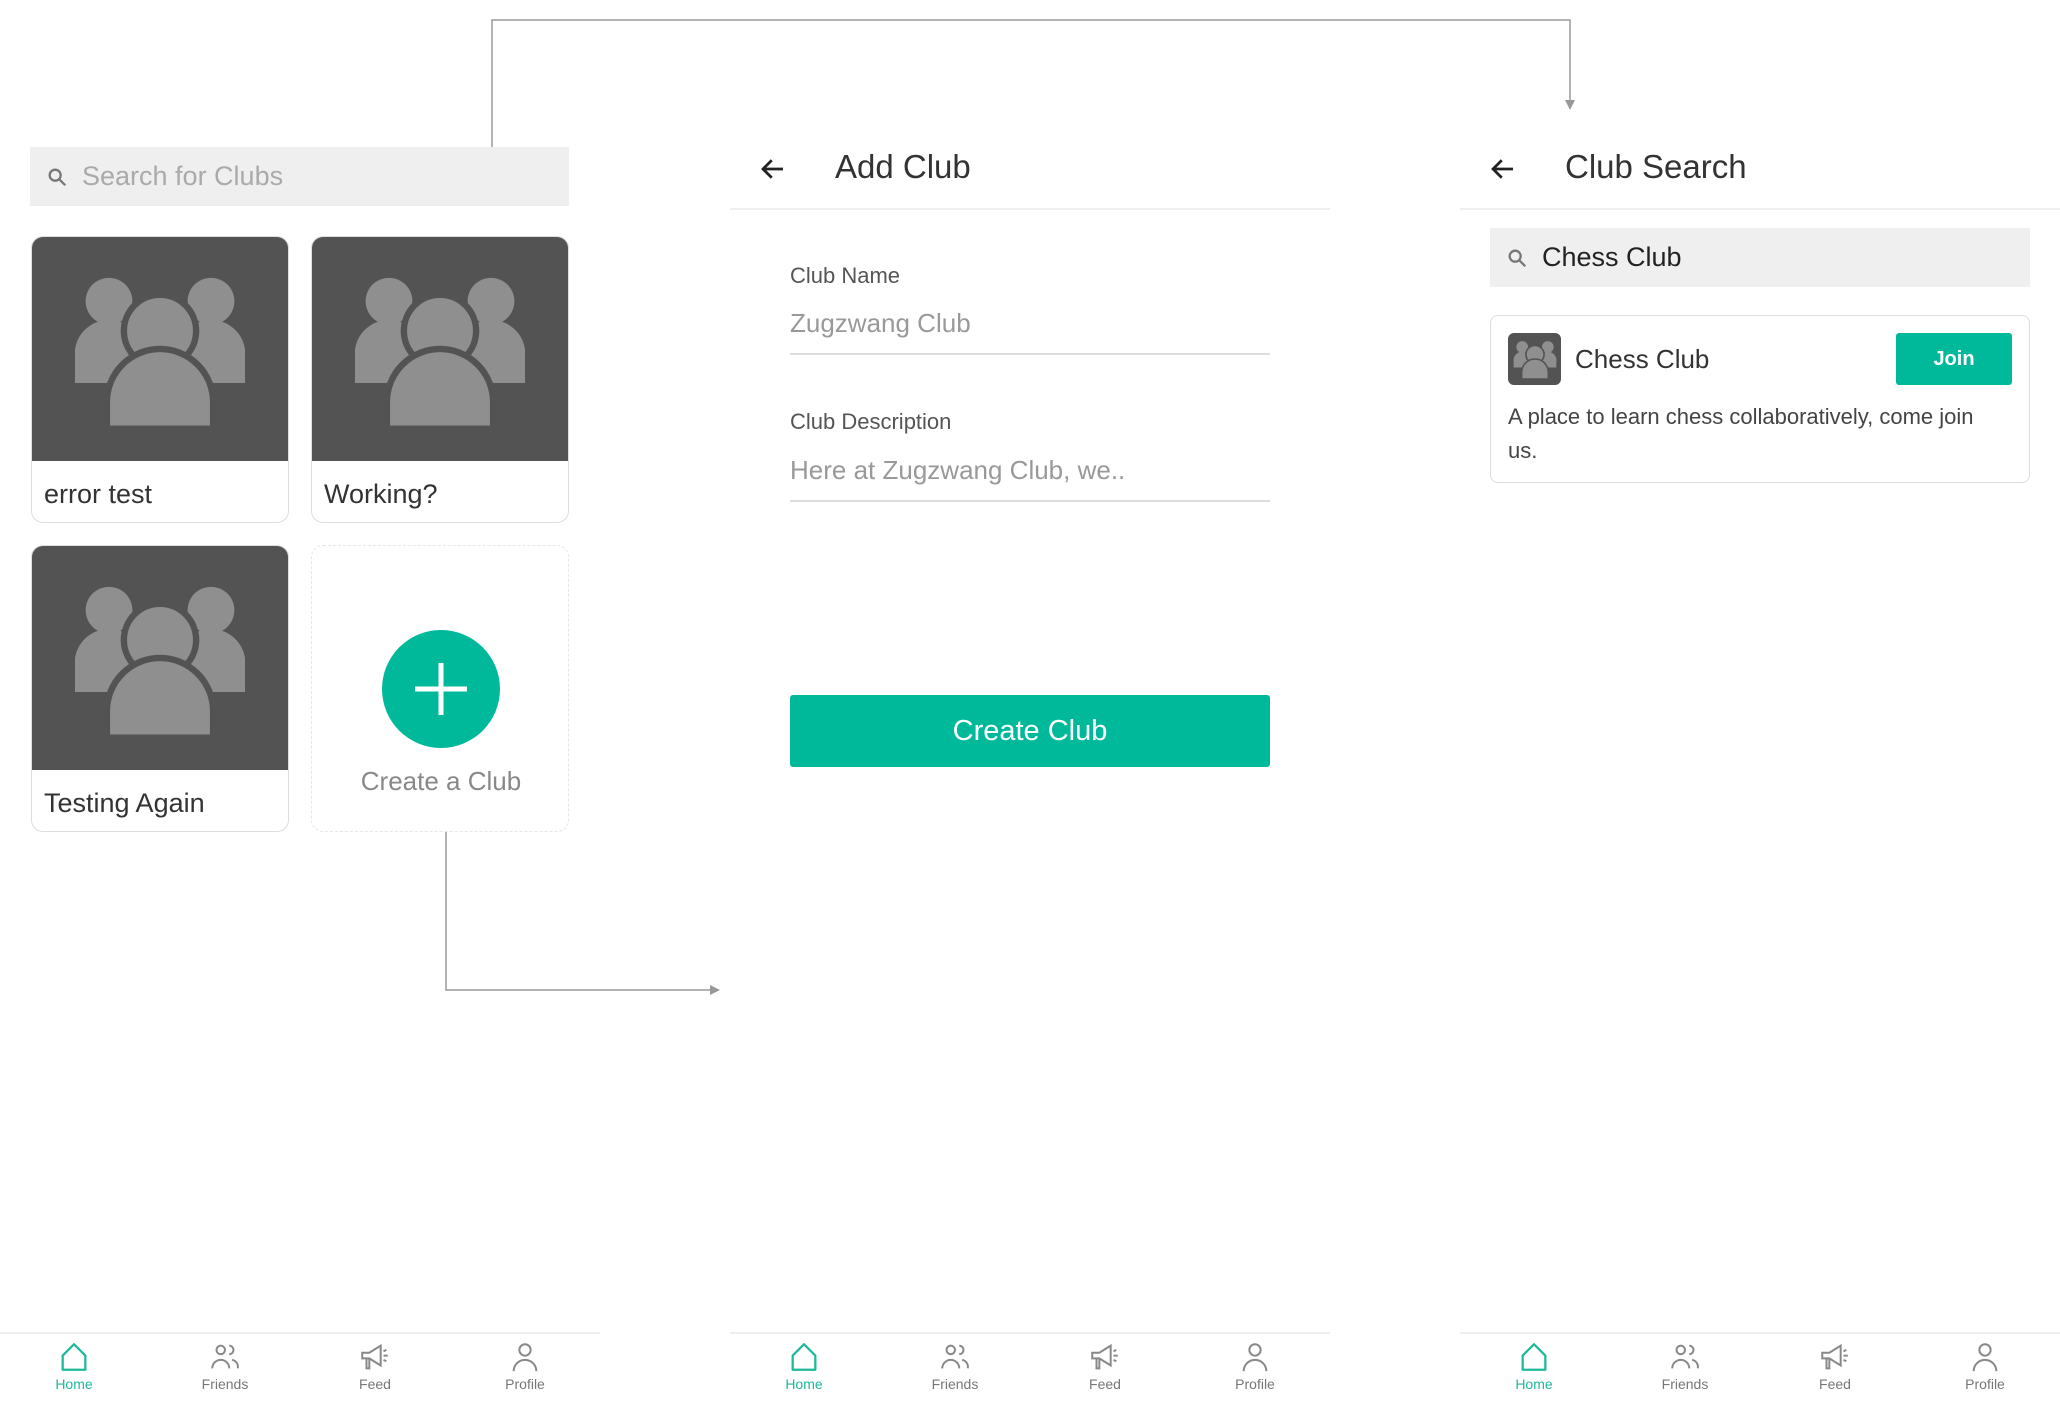  What do you see at coordinates (845, 275) in the screenshot?
I see `club-name-label: Club Name` at bounding box center [845, 275].